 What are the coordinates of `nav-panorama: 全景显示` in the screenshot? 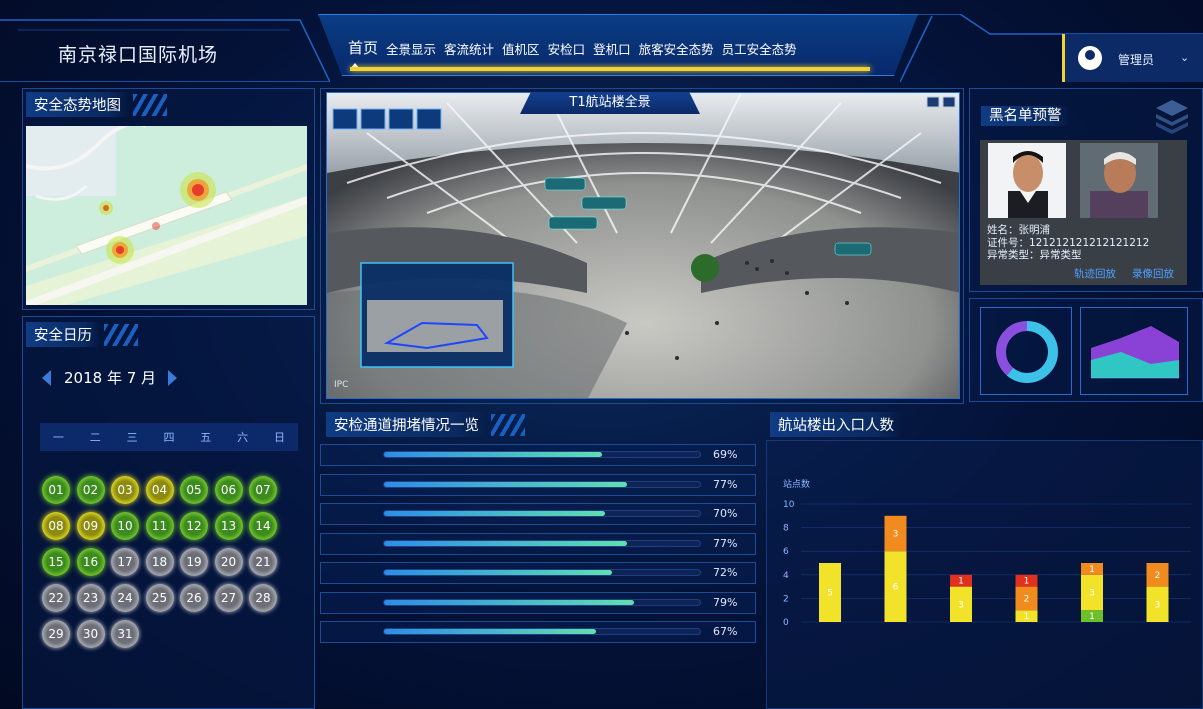 It's located at (411, 48).